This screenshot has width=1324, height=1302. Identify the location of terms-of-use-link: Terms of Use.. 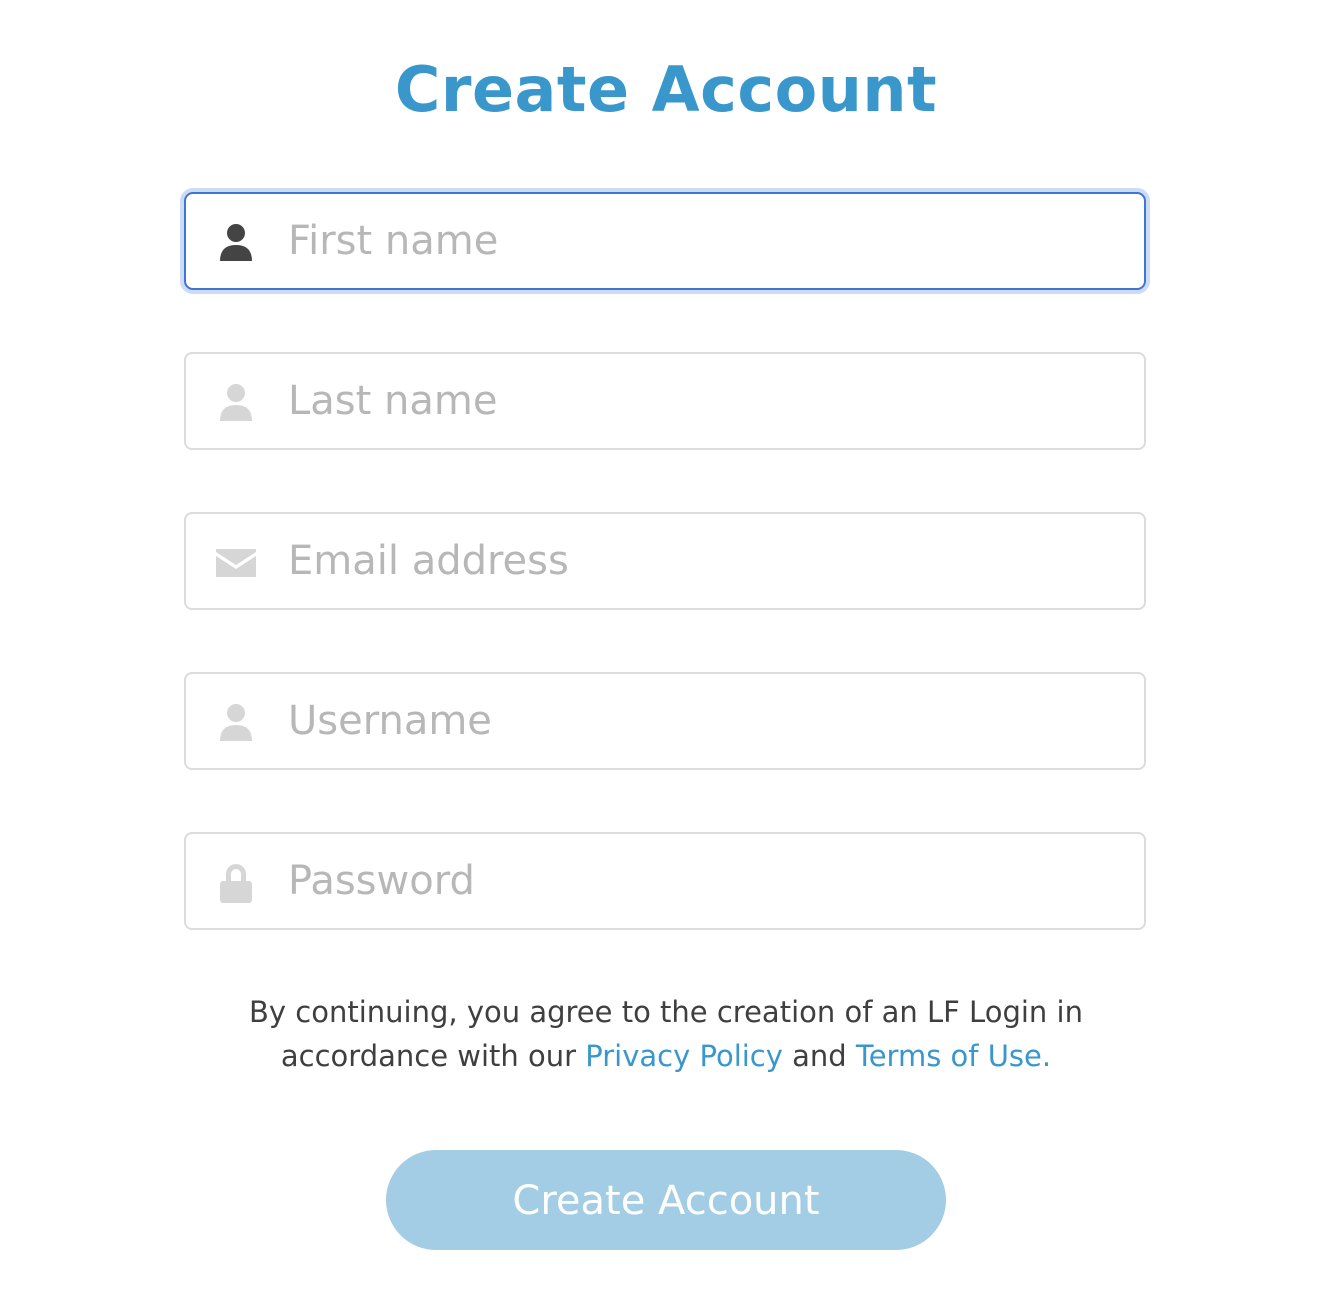
(953, 1056).